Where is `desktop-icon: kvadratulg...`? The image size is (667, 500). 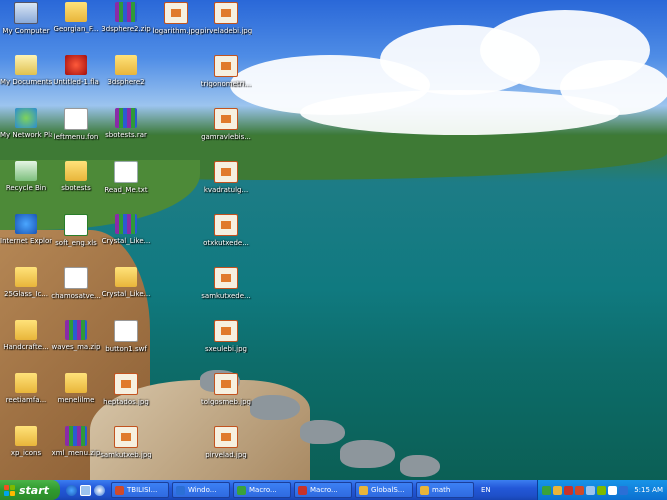
desktop-icon: kvadratulg... is located at coordinates (226, 177).